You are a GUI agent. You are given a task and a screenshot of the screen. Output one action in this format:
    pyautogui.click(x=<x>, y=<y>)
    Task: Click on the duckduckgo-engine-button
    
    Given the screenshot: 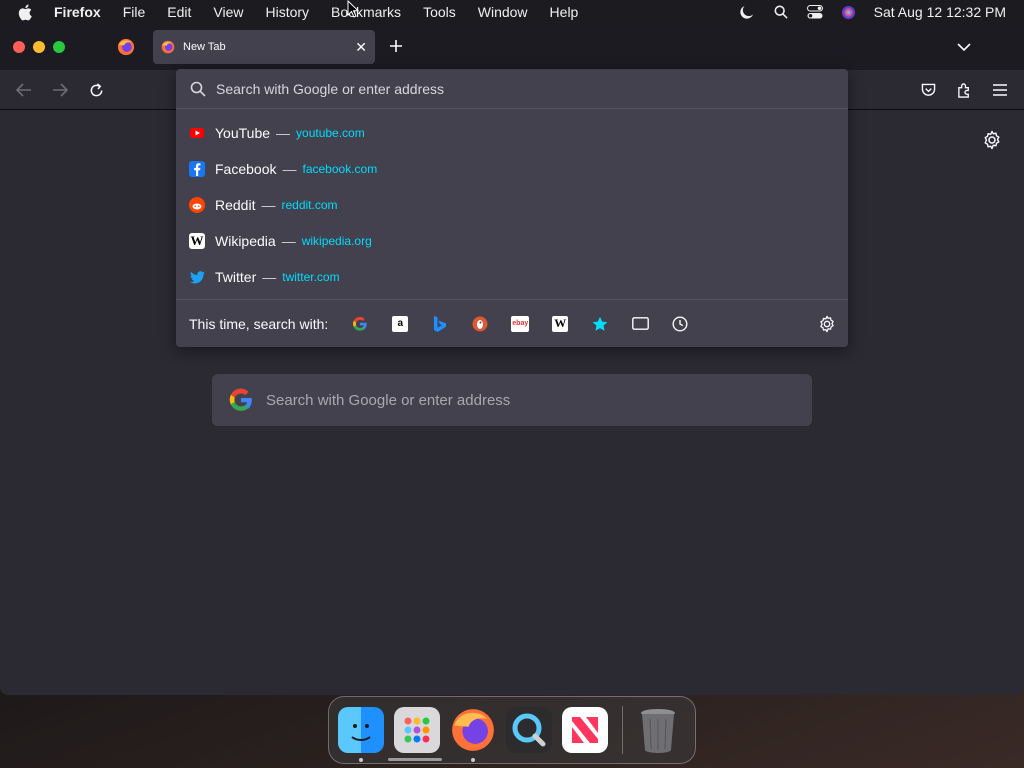 What is the action you would take?
    pyautogui.click(x=480, y=324)
    